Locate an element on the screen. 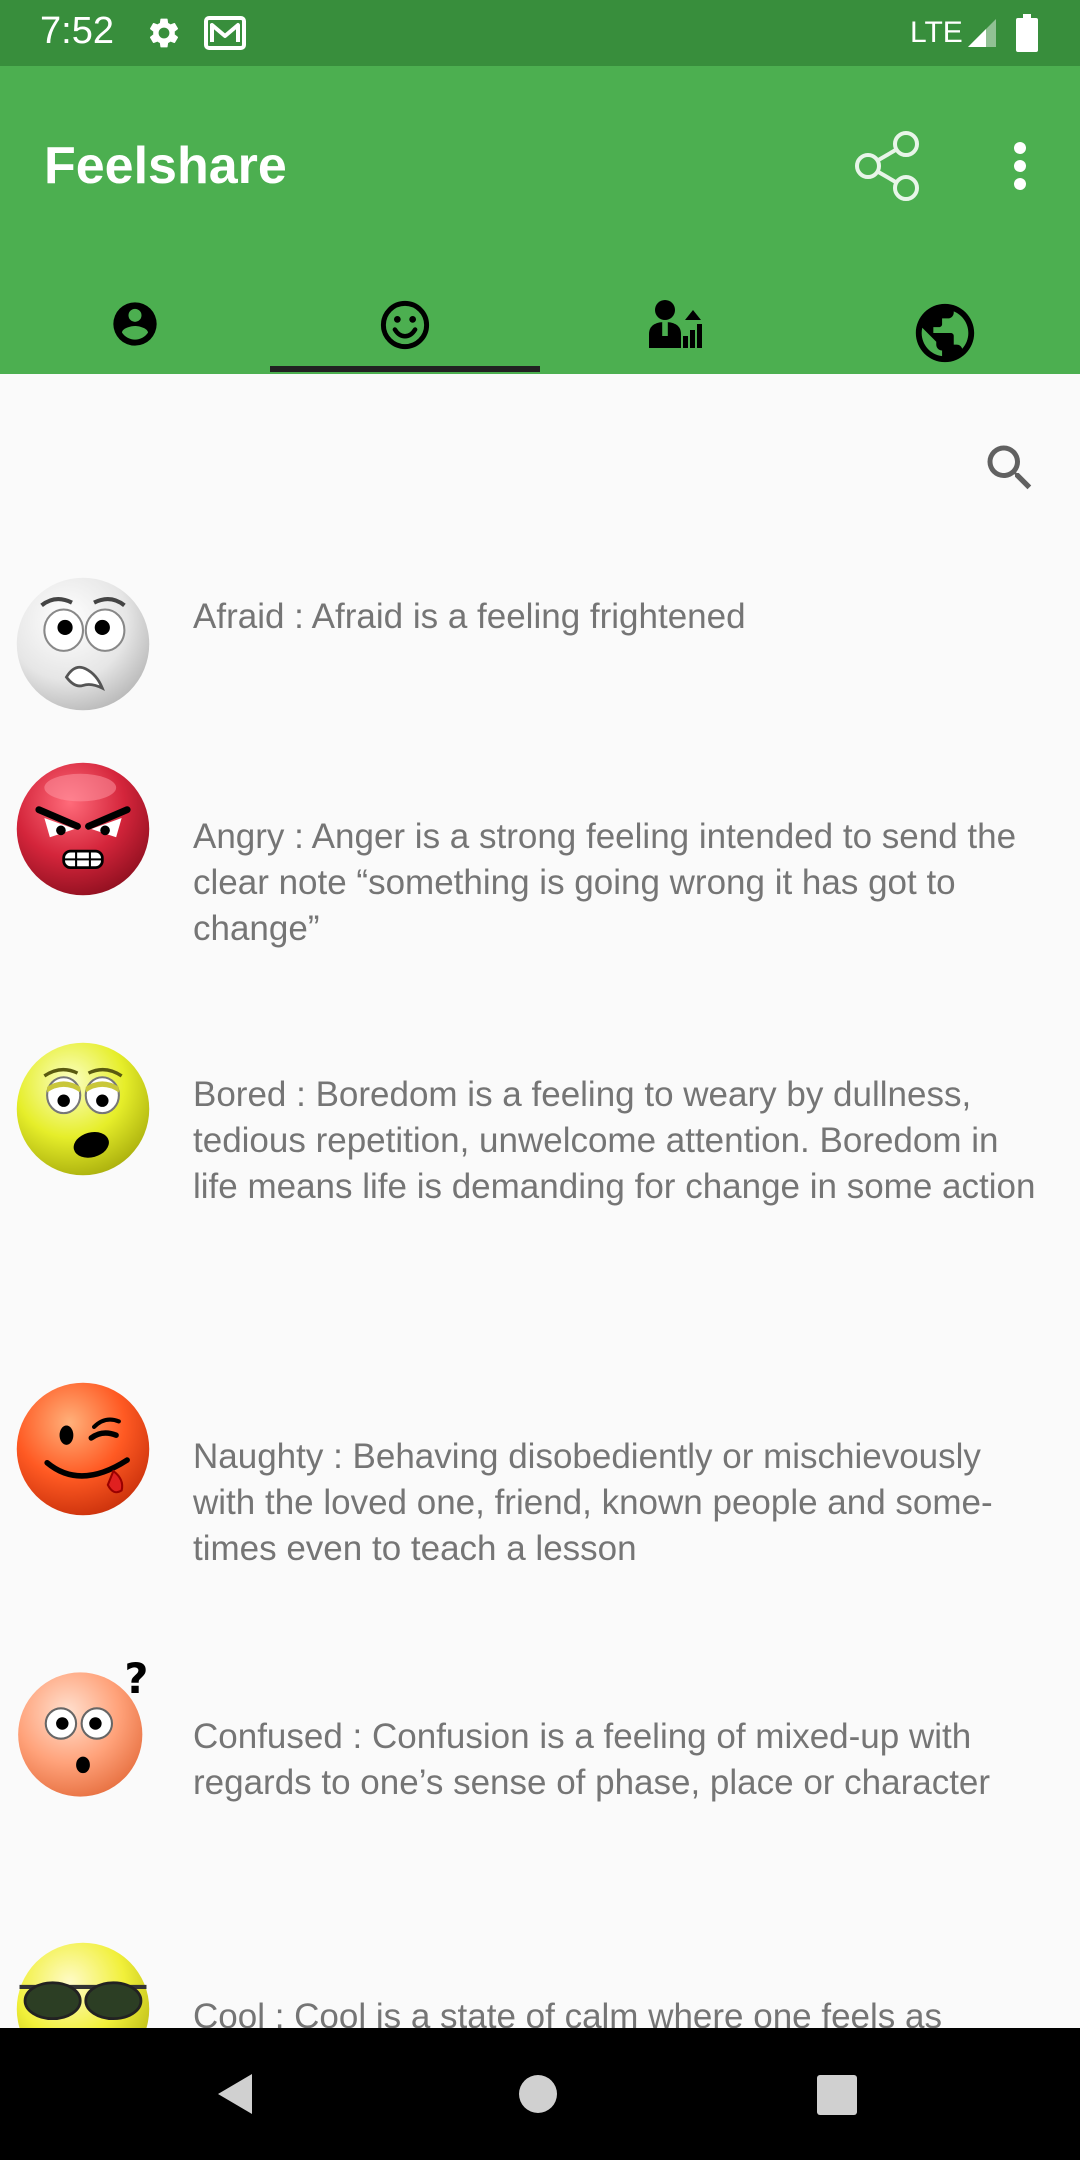 This screenshot has height=2160, width=1080. feeling-description: Afraid : Afraid is a feeling frightened is located at coordinates (469, 616).